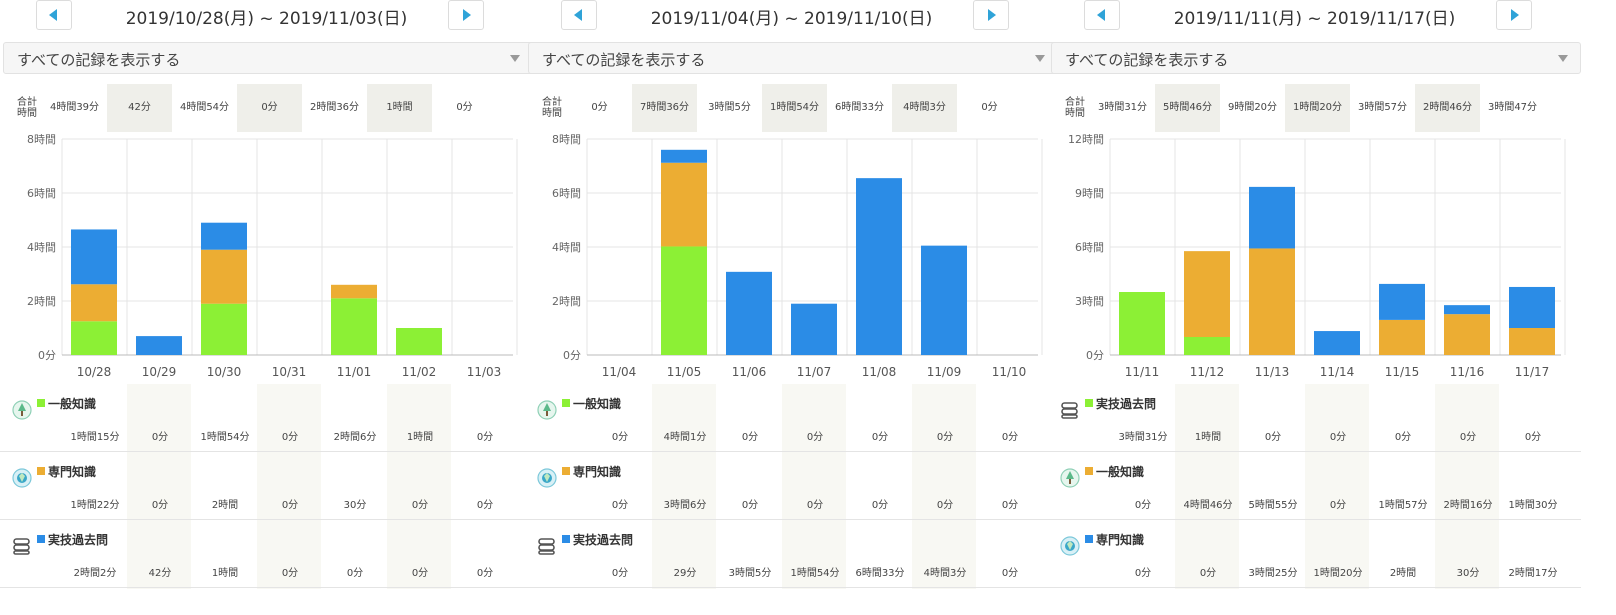  Describe the element at coordinates (624, 60) in the screenshot. I see `record-filter-label: すべての記録を表示する` at that location.